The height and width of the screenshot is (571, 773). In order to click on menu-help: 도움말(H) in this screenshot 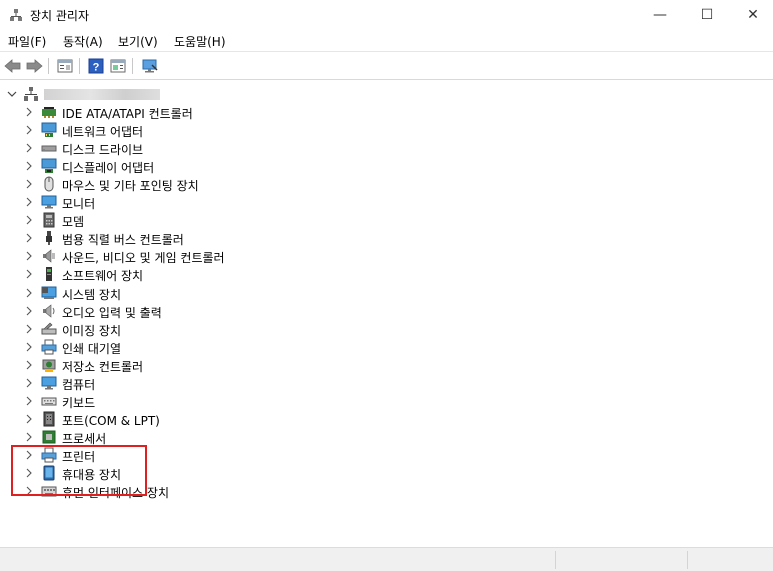, I will do `click(200, 41)`.